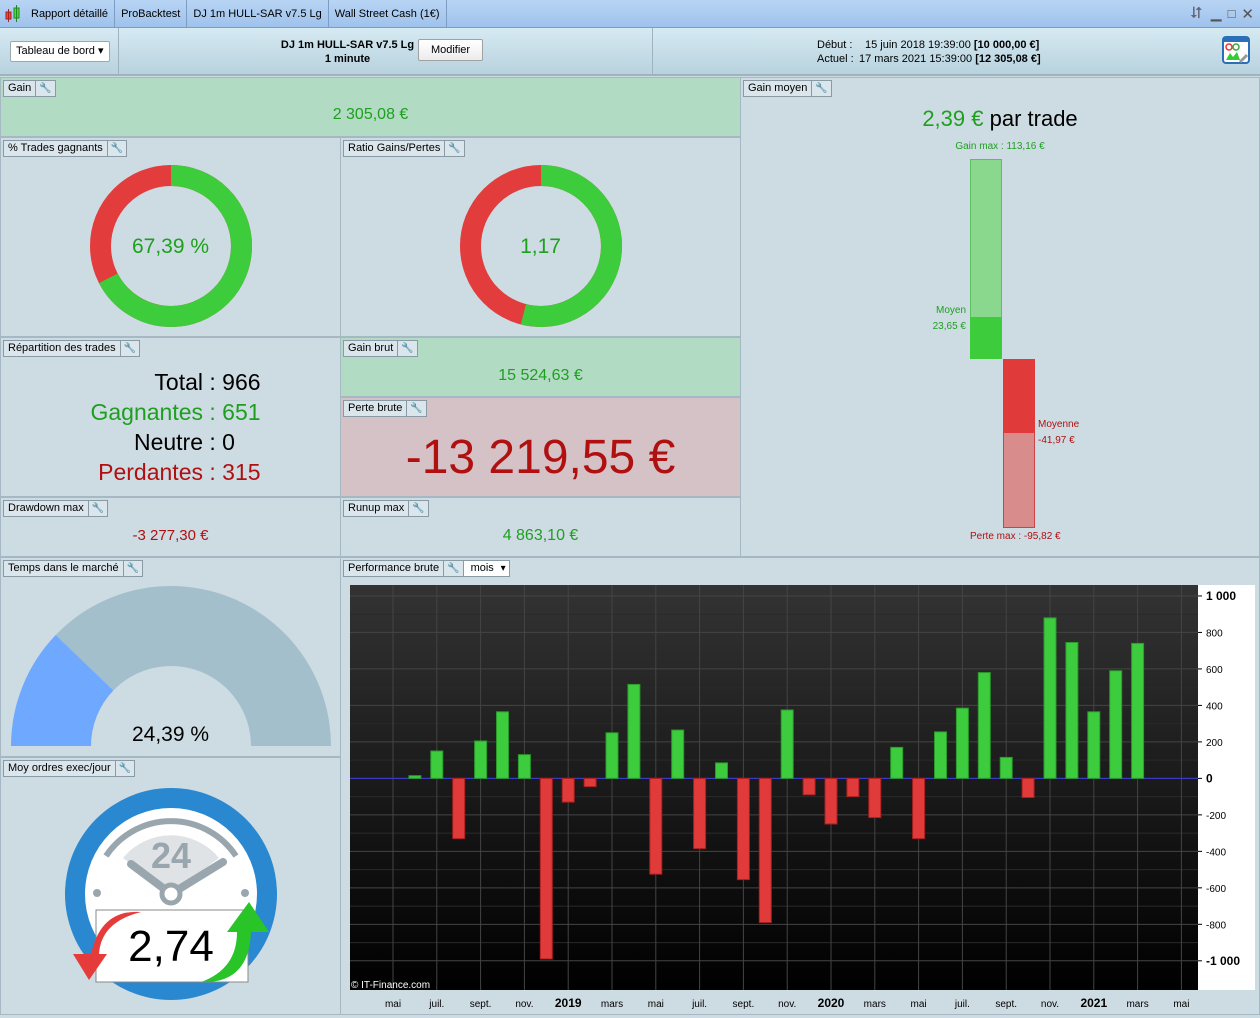  I want to click on orders-panel: Moy ordres exec/jour 🔧 24 2,74, so click(170, 886).